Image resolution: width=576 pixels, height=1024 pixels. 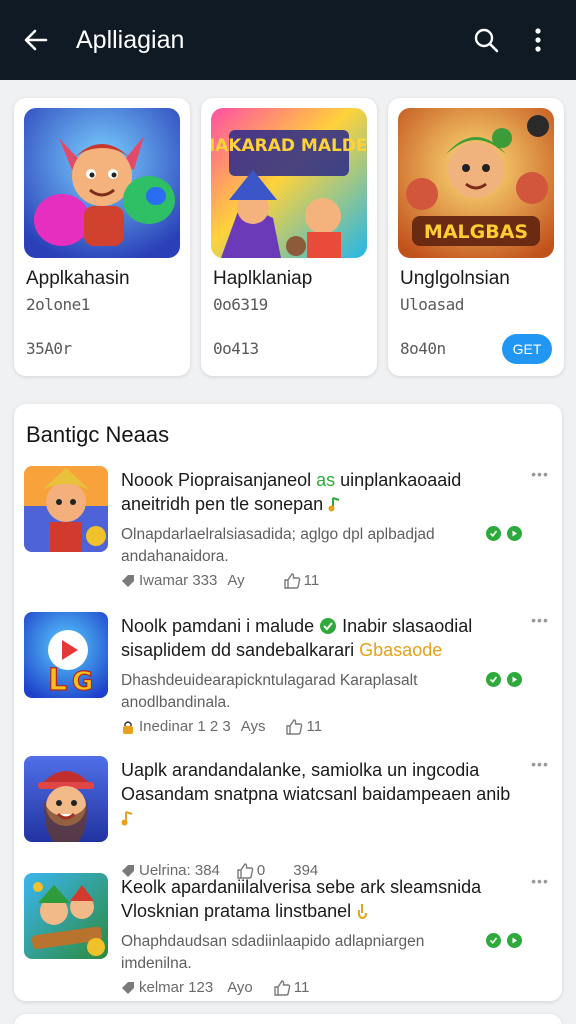 I want to click on hand-icon, so click(x=362, y=912).